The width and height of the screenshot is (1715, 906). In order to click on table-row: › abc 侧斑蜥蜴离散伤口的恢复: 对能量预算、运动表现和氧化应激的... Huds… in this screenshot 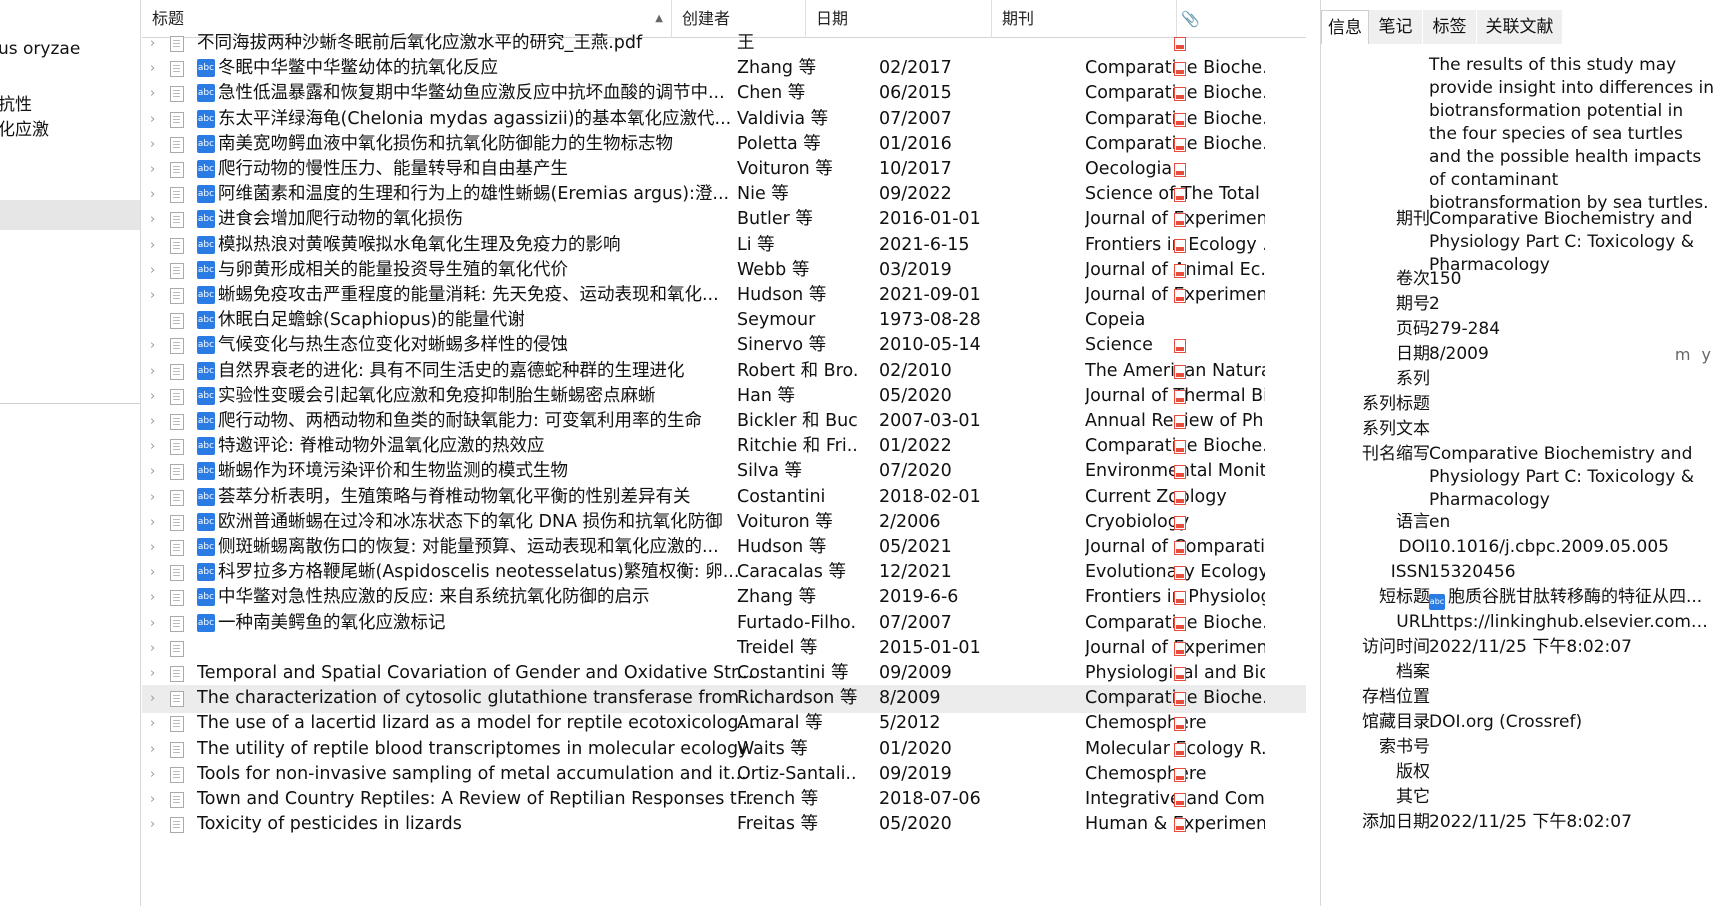, I will do `click(724, 548)`.